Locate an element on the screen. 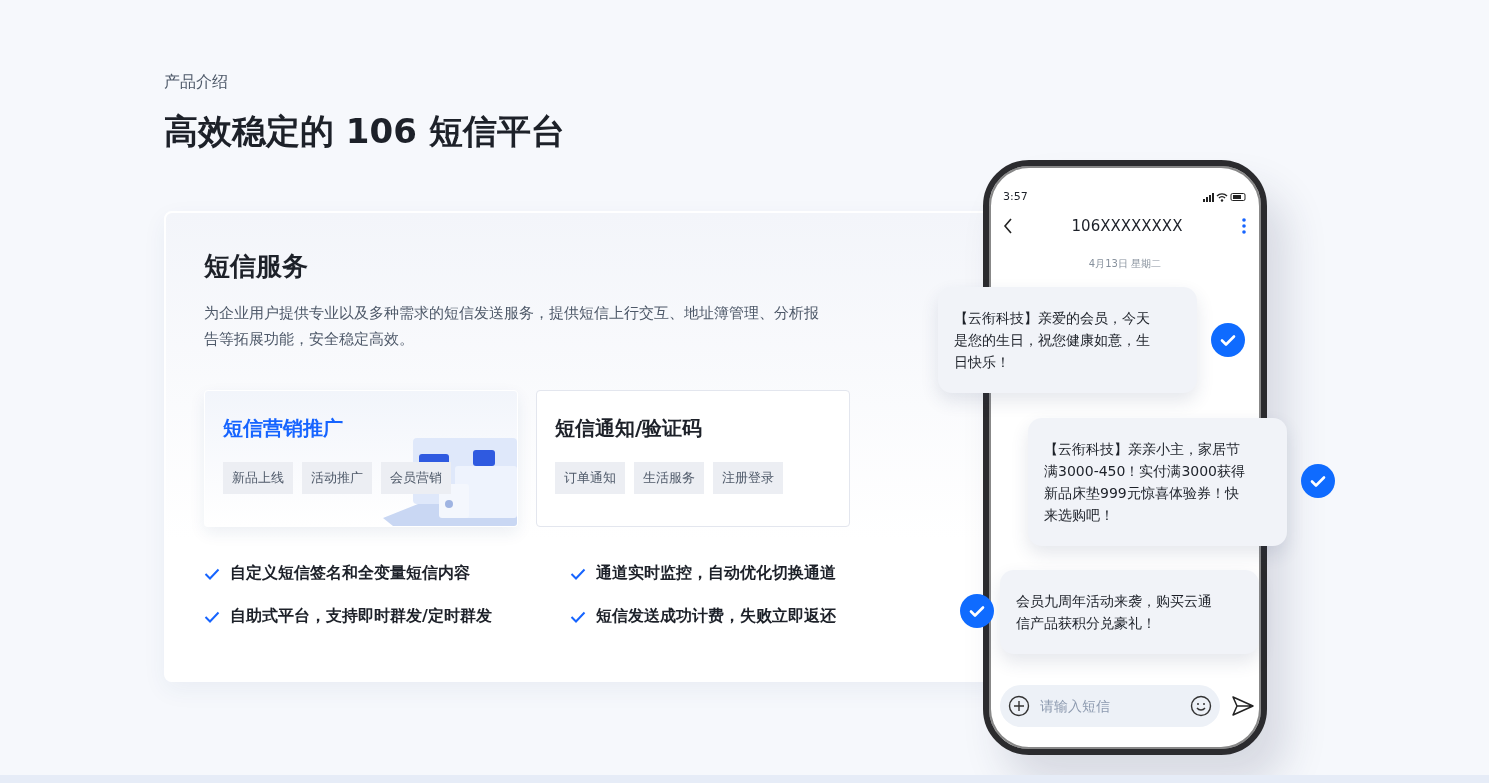 The width and height of the screenshot is (1489, 783). feature-text: 自助式平台，支持即时群发/定时群发 is located at coordinates (361, 616).